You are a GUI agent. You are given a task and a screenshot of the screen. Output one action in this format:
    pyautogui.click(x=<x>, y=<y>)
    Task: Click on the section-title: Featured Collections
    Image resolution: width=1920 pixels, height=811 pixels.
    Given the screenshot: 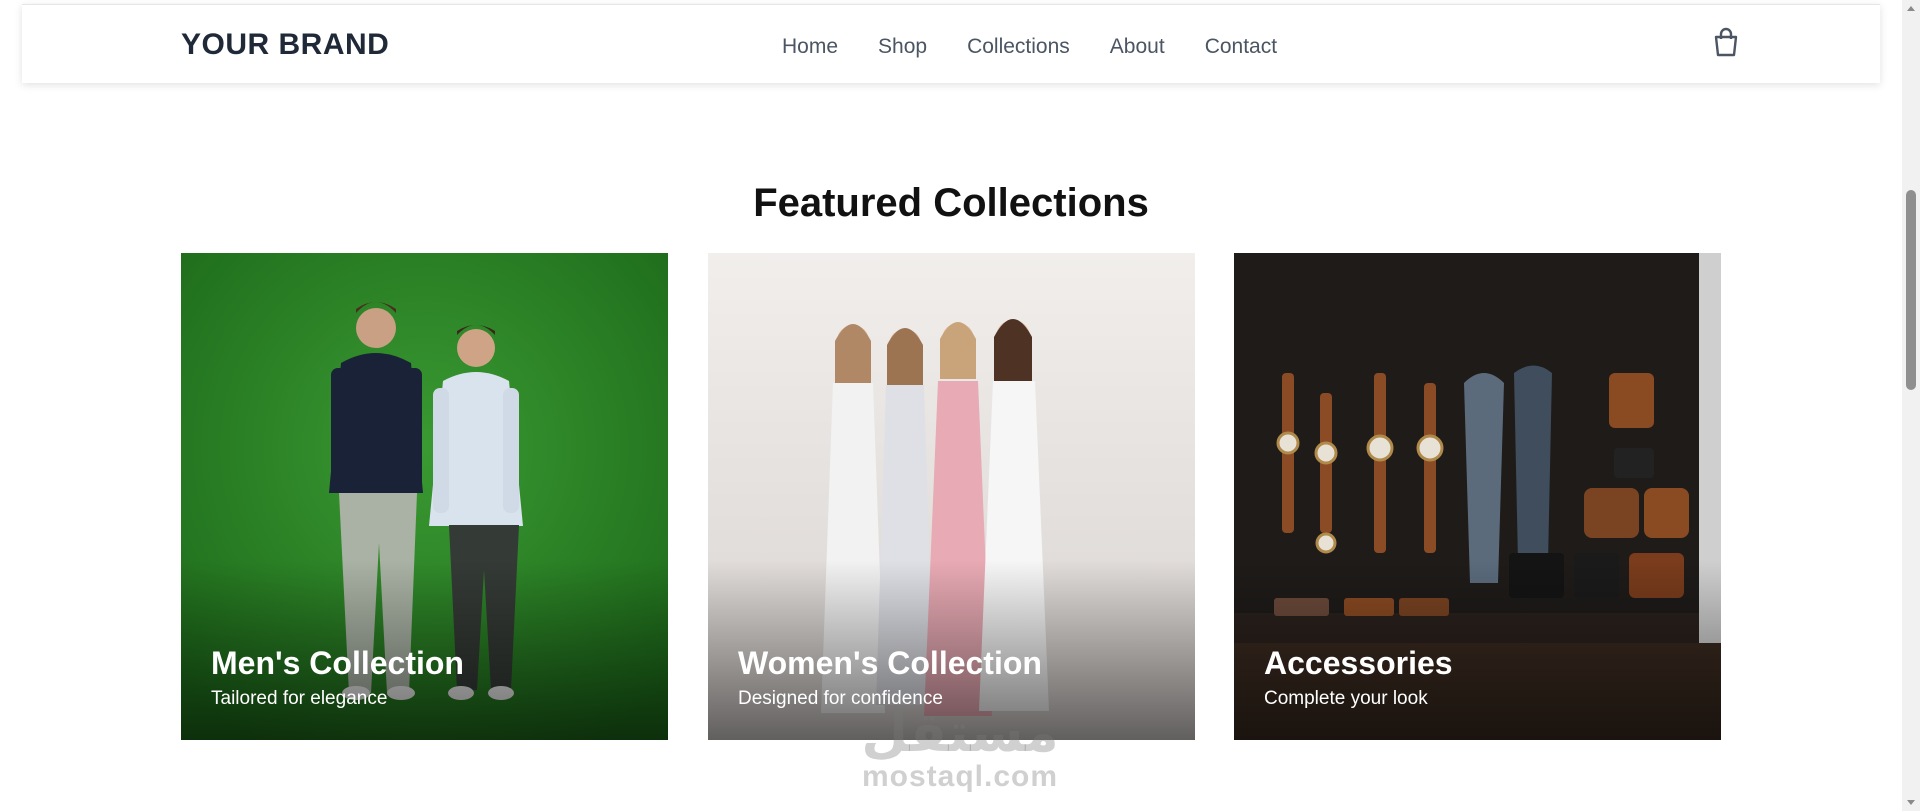 What is the action you would take?
    pyautogui.click(x=951, y=203)
    